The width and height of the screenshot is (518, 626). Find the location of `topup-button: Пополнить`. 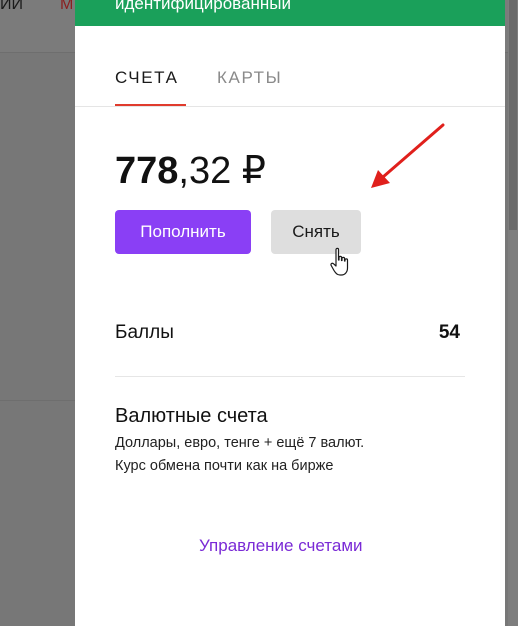

topup-button: Пополнить is located at coordinates (183, 232).